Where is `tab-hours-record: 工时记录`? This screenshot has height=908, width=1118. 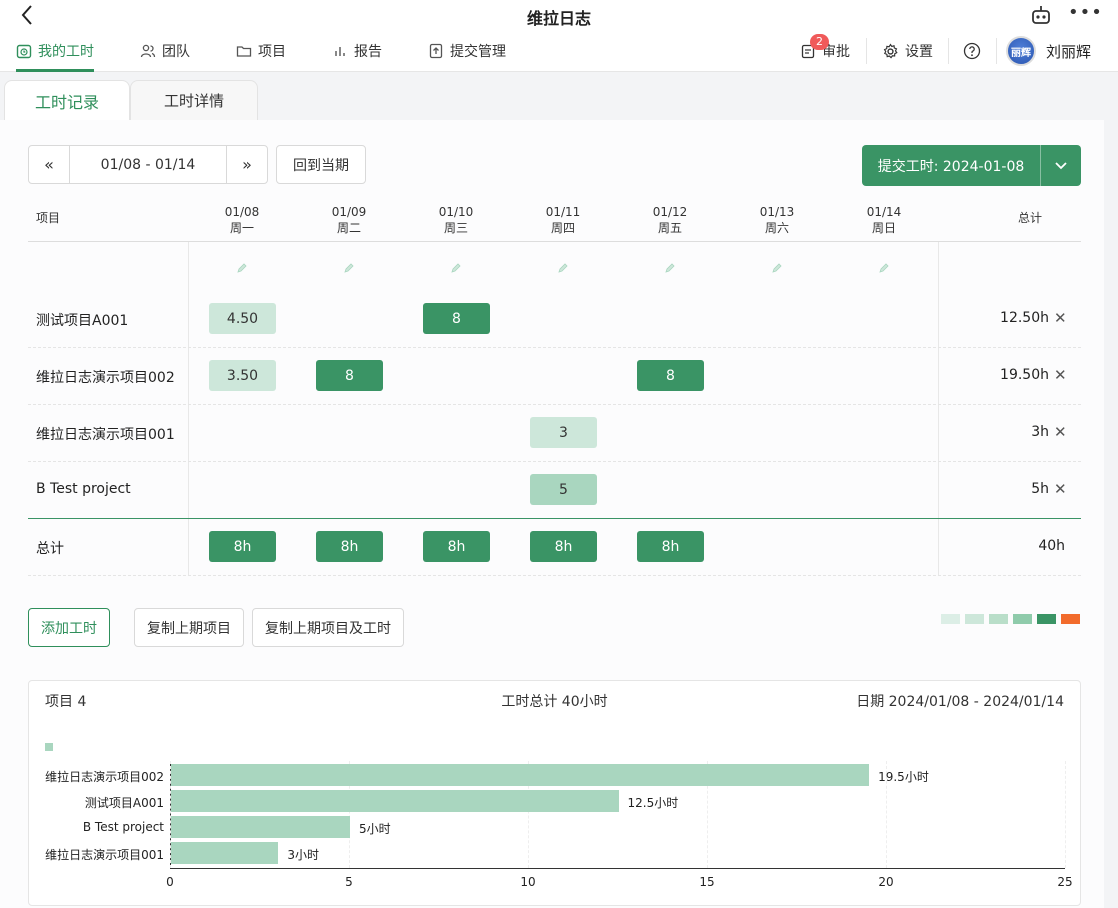 tab-hours-record: 工时记录 is located at coordinates (67, 100).